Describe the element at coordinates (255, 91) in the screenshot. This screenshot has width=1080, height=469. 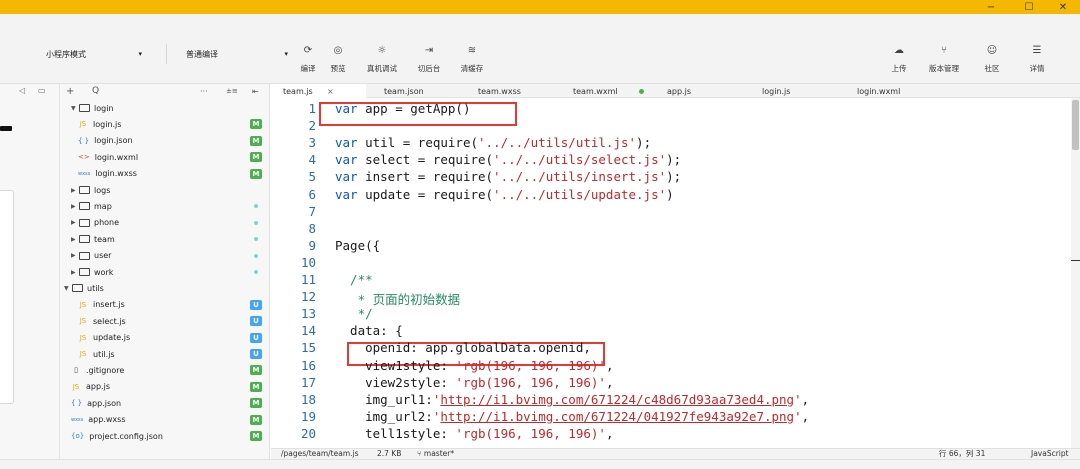
I see `collapse-icon: ⇤` at that location.